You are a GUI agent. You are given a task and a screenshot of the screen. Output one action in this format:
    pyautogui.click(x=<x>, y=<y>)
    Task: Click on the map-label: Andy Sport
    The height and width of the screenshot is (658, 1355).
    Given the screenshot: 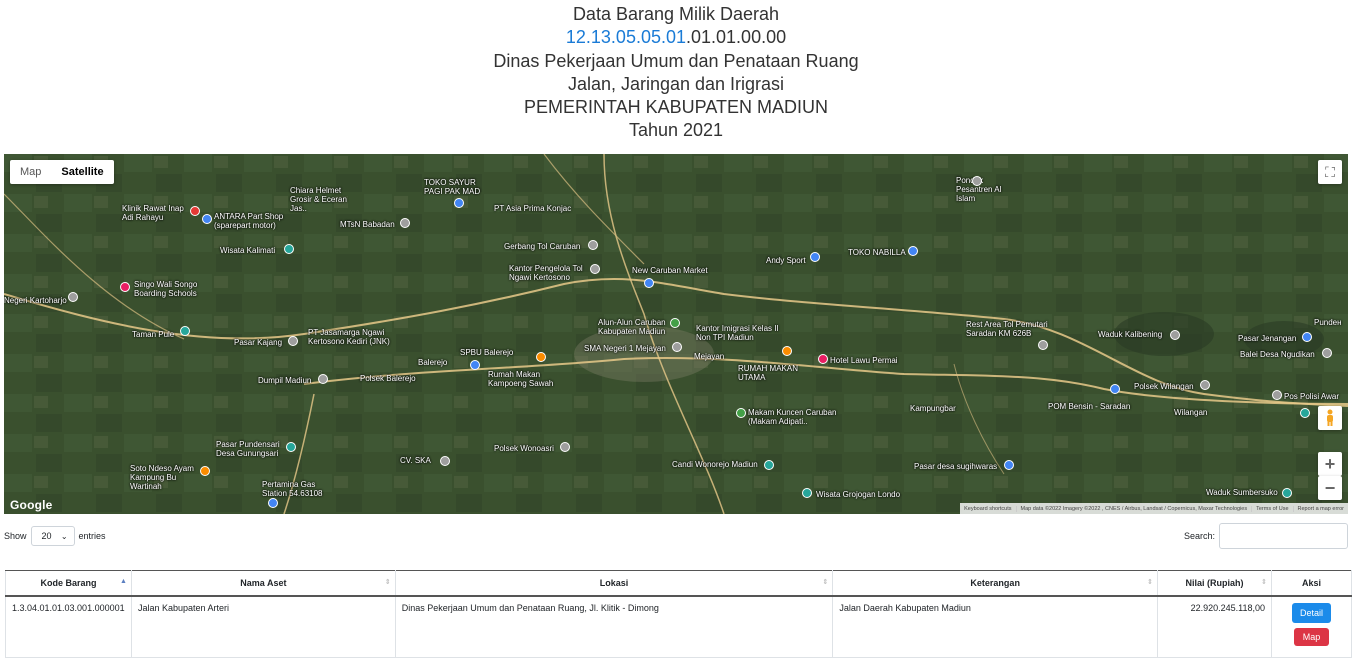 What is the action you would take?
    pyautogui.click(x=786, y=260)
    